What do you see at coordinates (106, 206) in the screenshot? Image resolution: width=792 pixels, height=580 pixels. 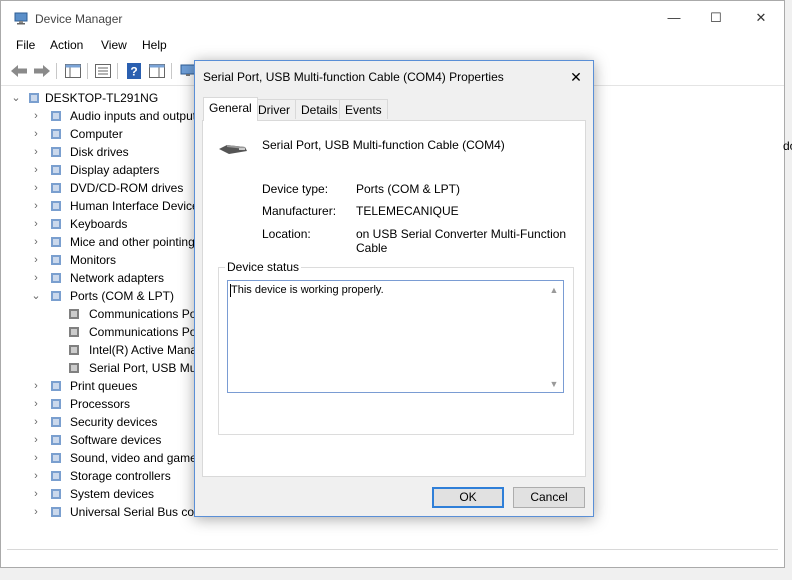 I see `tree-category: › Human Interface Devices` at bounding box center [106, 206].